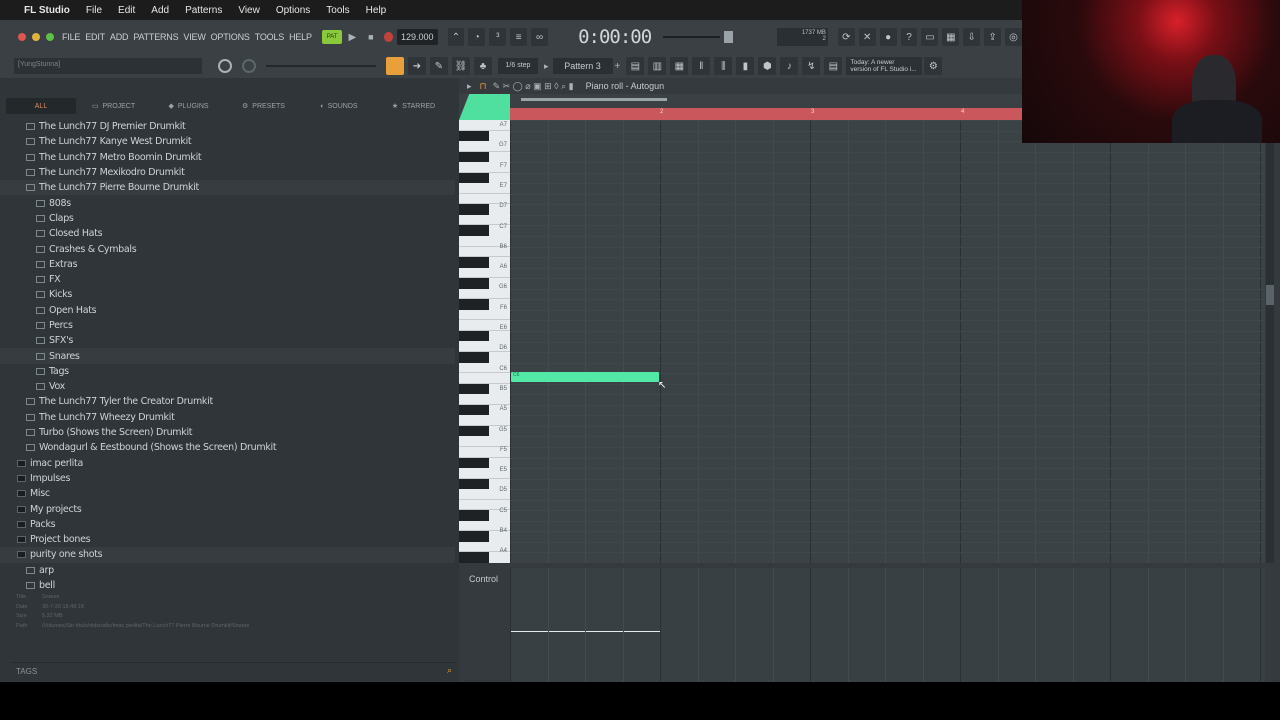 The height and width of the screenshot is (720, 1280). I want to click on wait-icon: ◔, so click(477, 37).